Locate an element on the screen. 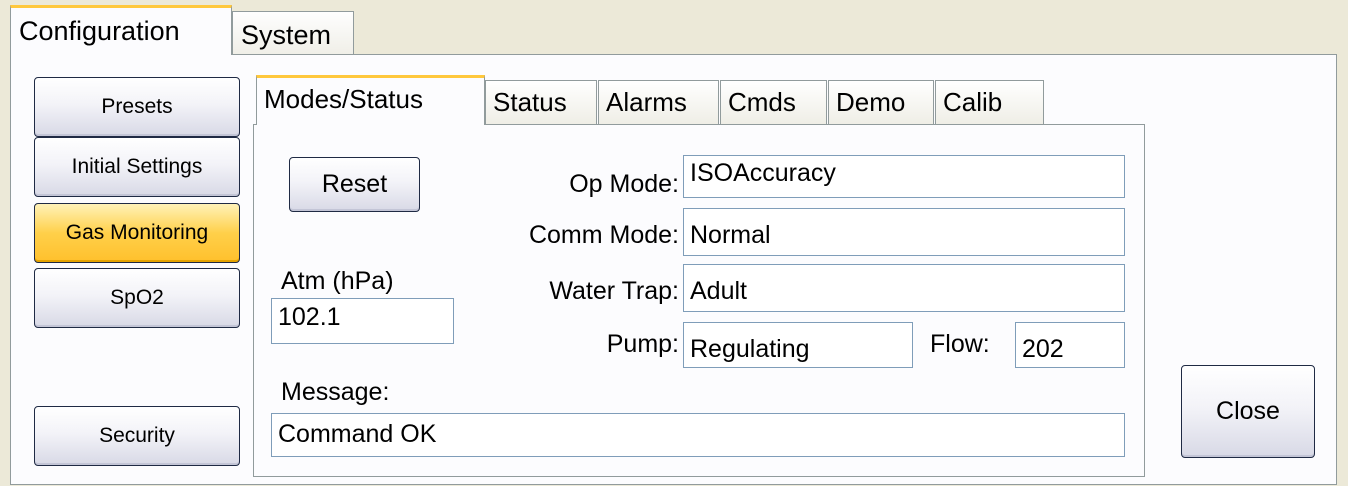 Image resolution: width=1348 pixels, height=486 pixels. atm-label: Atm (hPa) is located at coordinates (337, 281).